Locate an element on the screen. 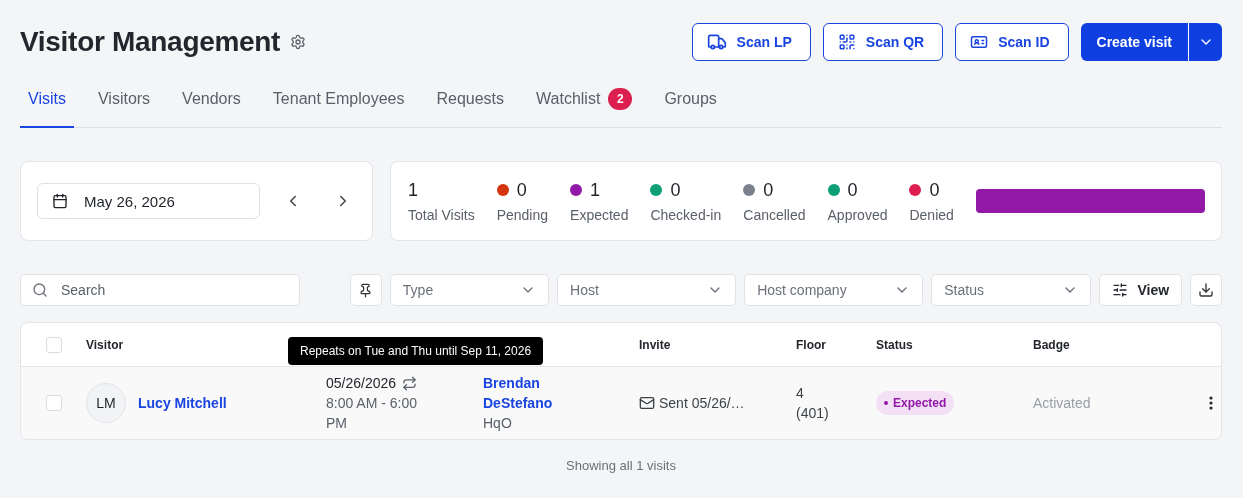 The image size is (1243, 498). status-pill: Expected is located at coordinates (915, 403).